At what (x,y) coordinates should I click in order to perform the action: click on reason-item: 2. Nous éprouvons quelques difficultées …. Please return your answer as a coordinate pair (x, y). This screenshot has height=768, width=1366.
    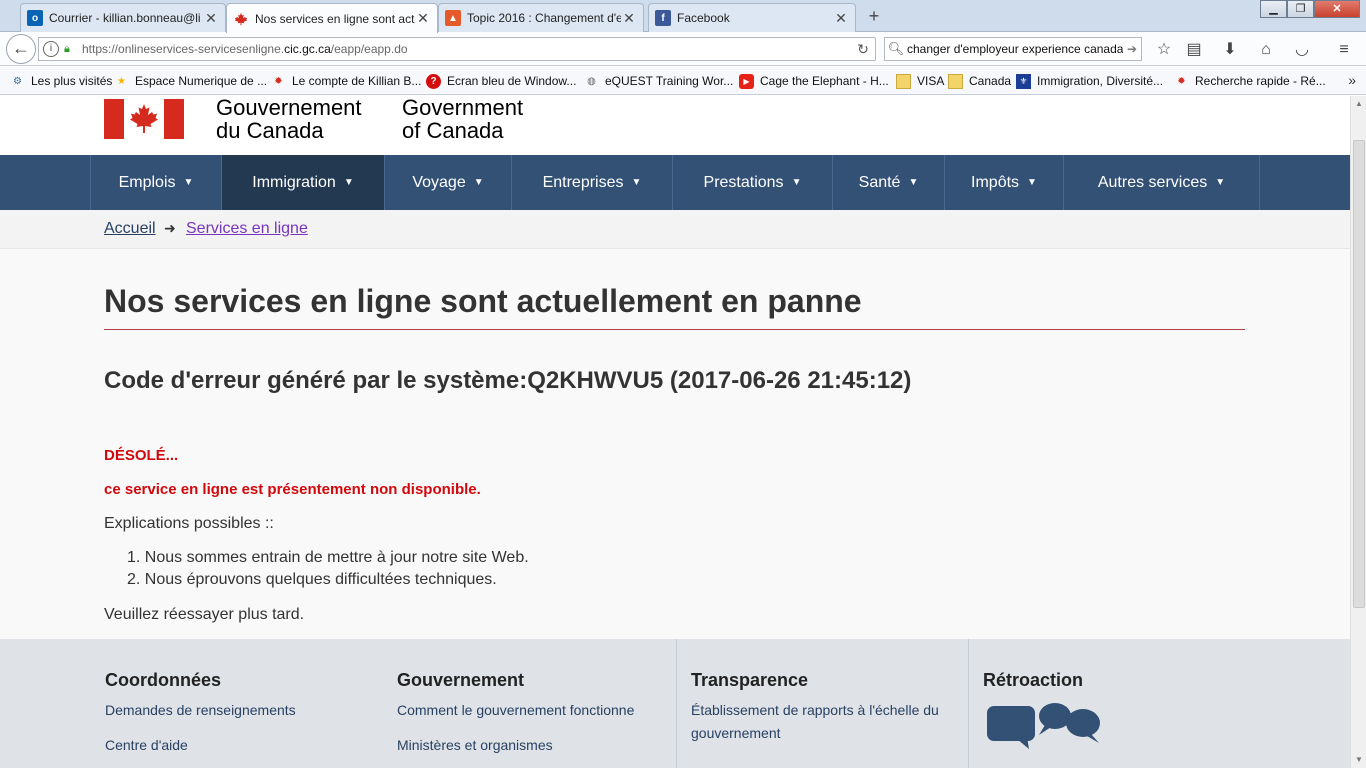
    Looking at the image, I should click on (312, 579).